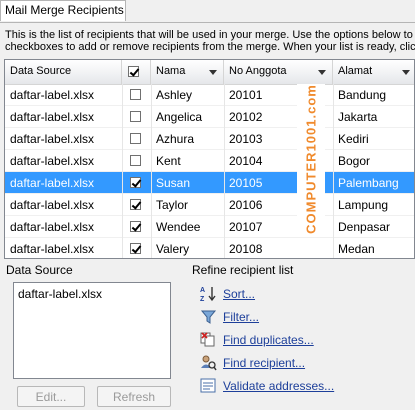 The image size is (415, 410). I want to click on column-header-alamat: Alamat, so click(373, 72).